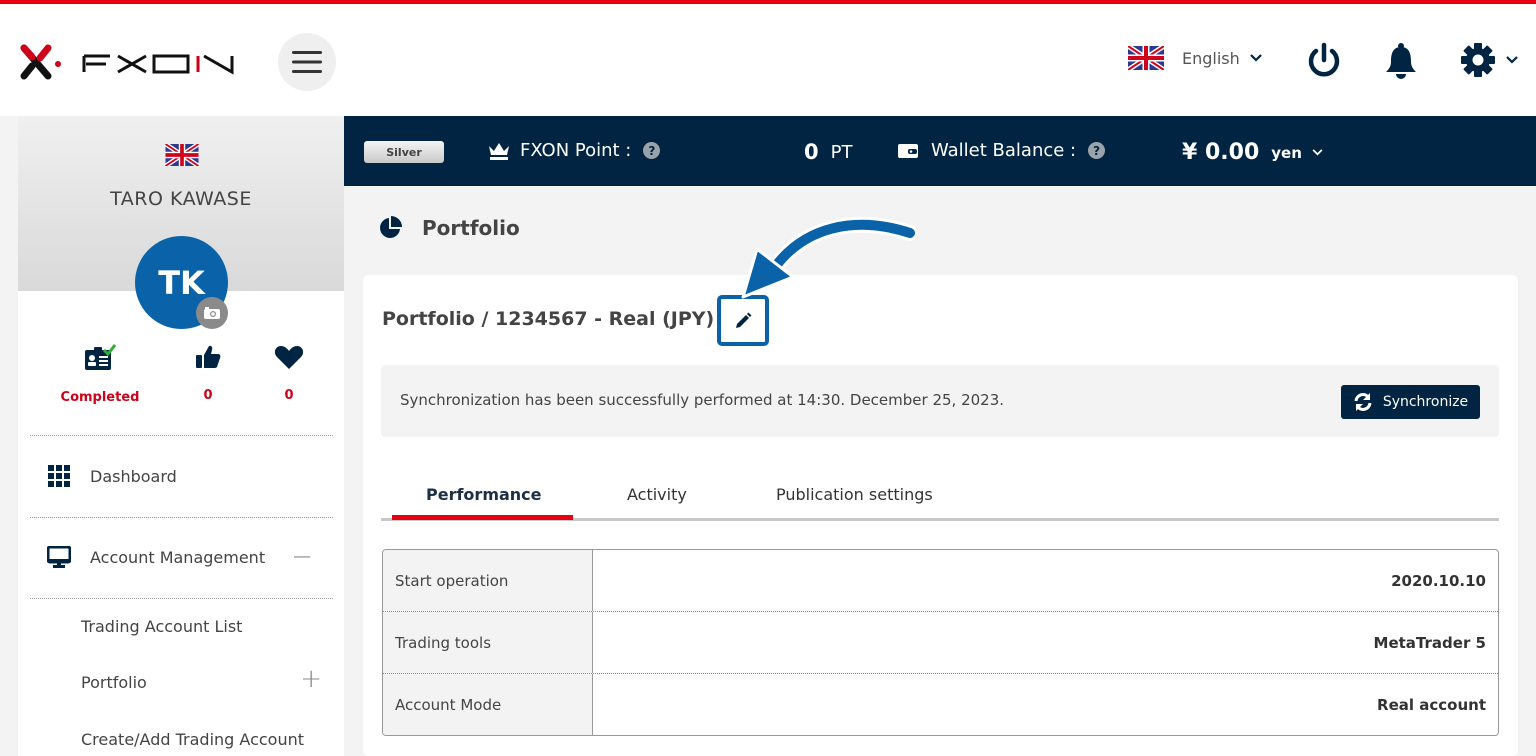  I want to click on synchronize-button: Synchronize, so click(1410, 402).